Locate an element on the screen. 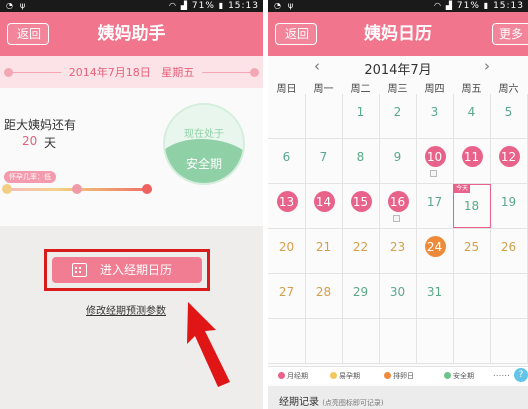 The width and height of the screenshot is (528, 409). weekday-label: 周日 is located at coordinates (286, 89).